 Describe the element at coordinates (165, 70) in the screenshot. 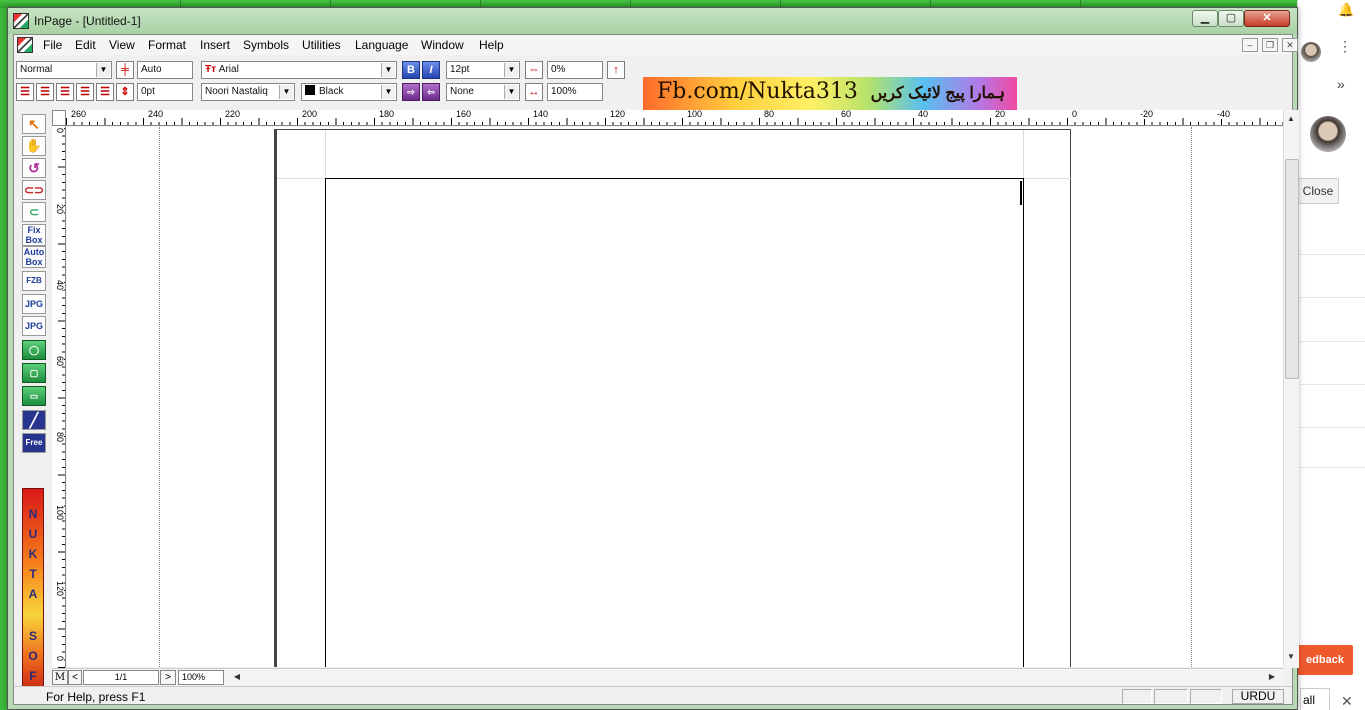

I see `leading-field: Auto` at that location.